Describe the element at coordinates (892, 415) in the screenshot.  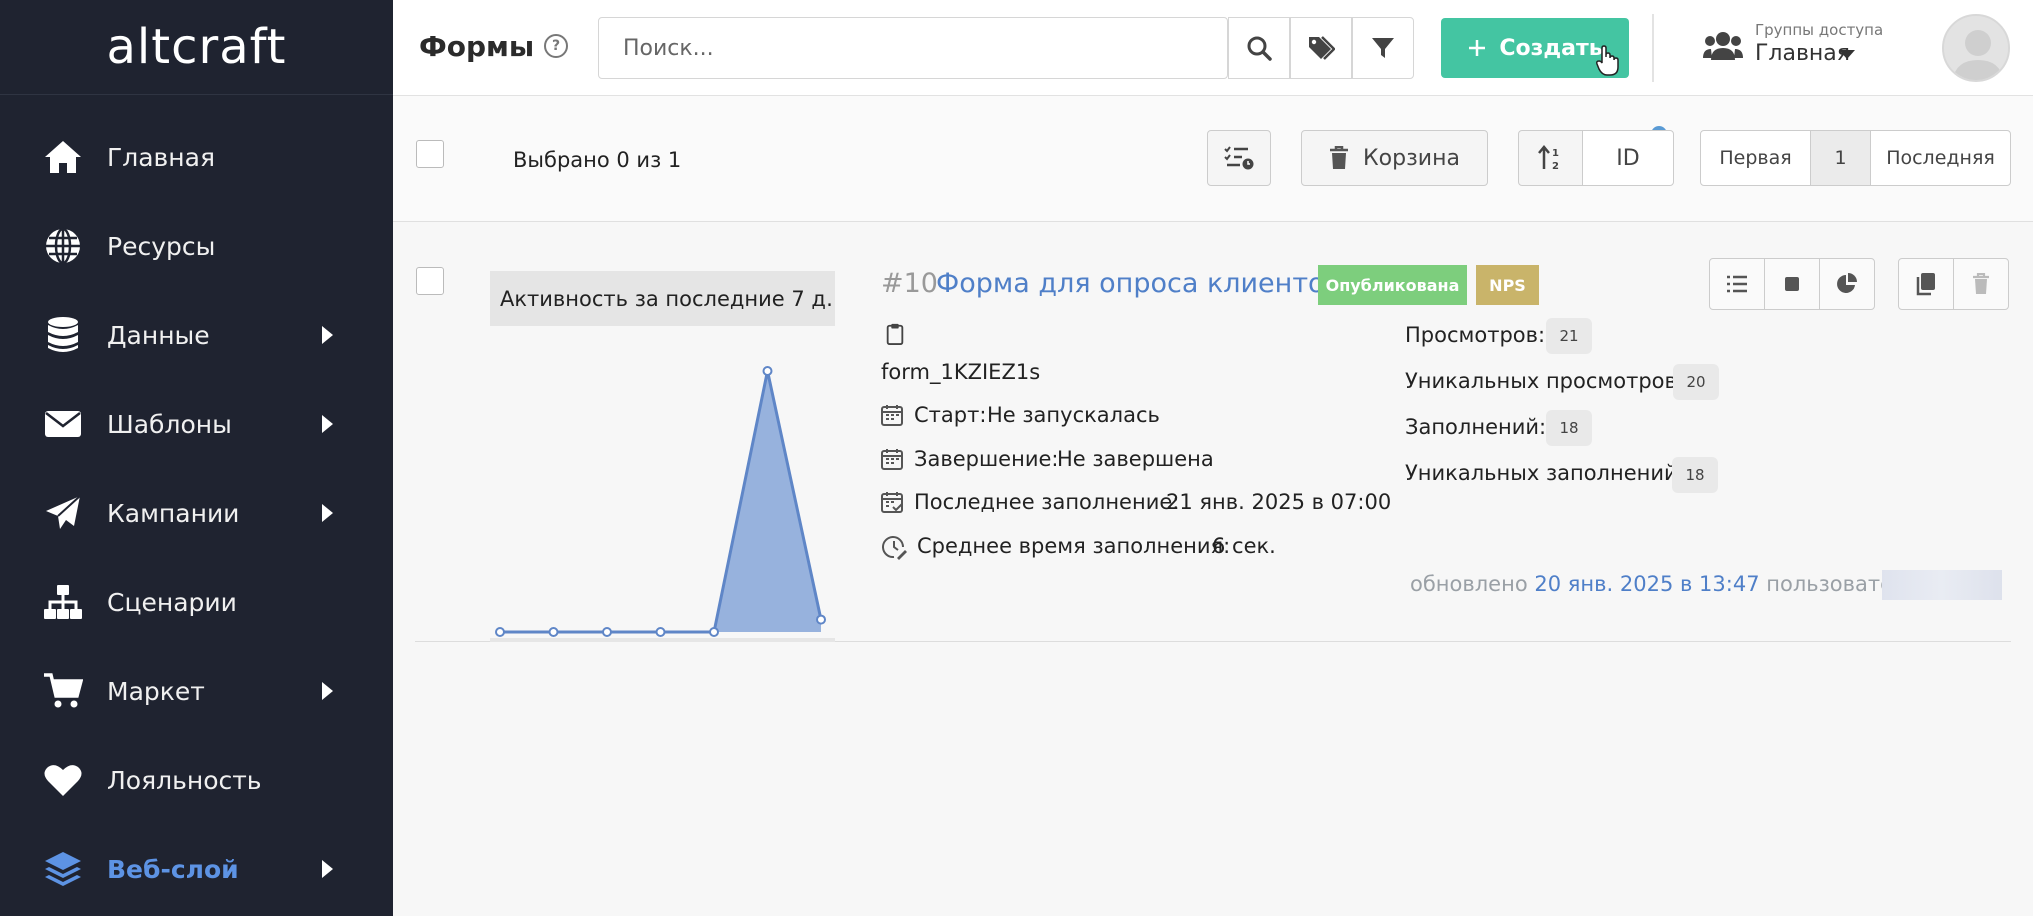
I see `calendar-icon` at that location.